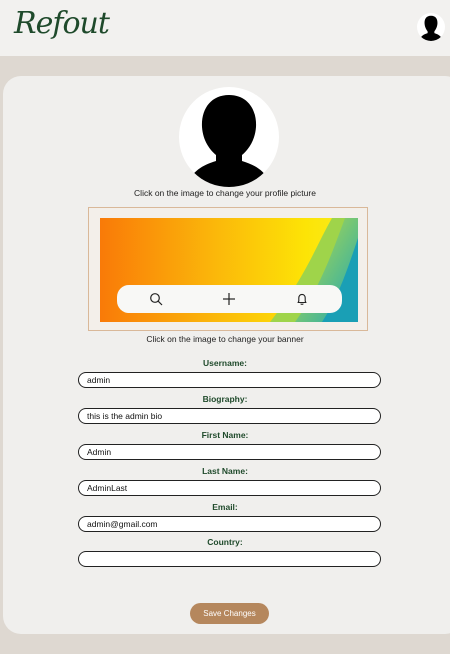 Image resolution: width=450 pixels, height=654 pixels. I want to click on first-name-label: First Name:, so click(225, 435).